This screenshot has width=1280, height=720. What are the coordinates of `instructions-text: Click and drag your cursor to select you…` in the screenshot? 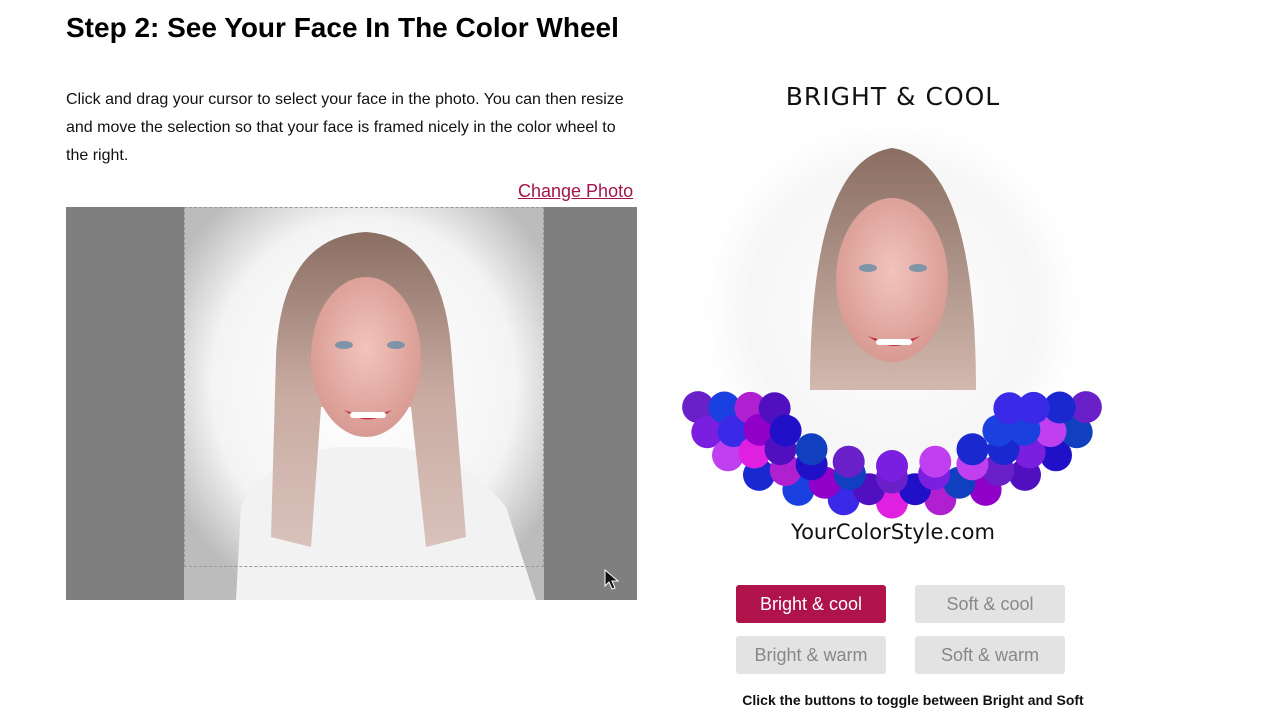 It's located at (345, 127).